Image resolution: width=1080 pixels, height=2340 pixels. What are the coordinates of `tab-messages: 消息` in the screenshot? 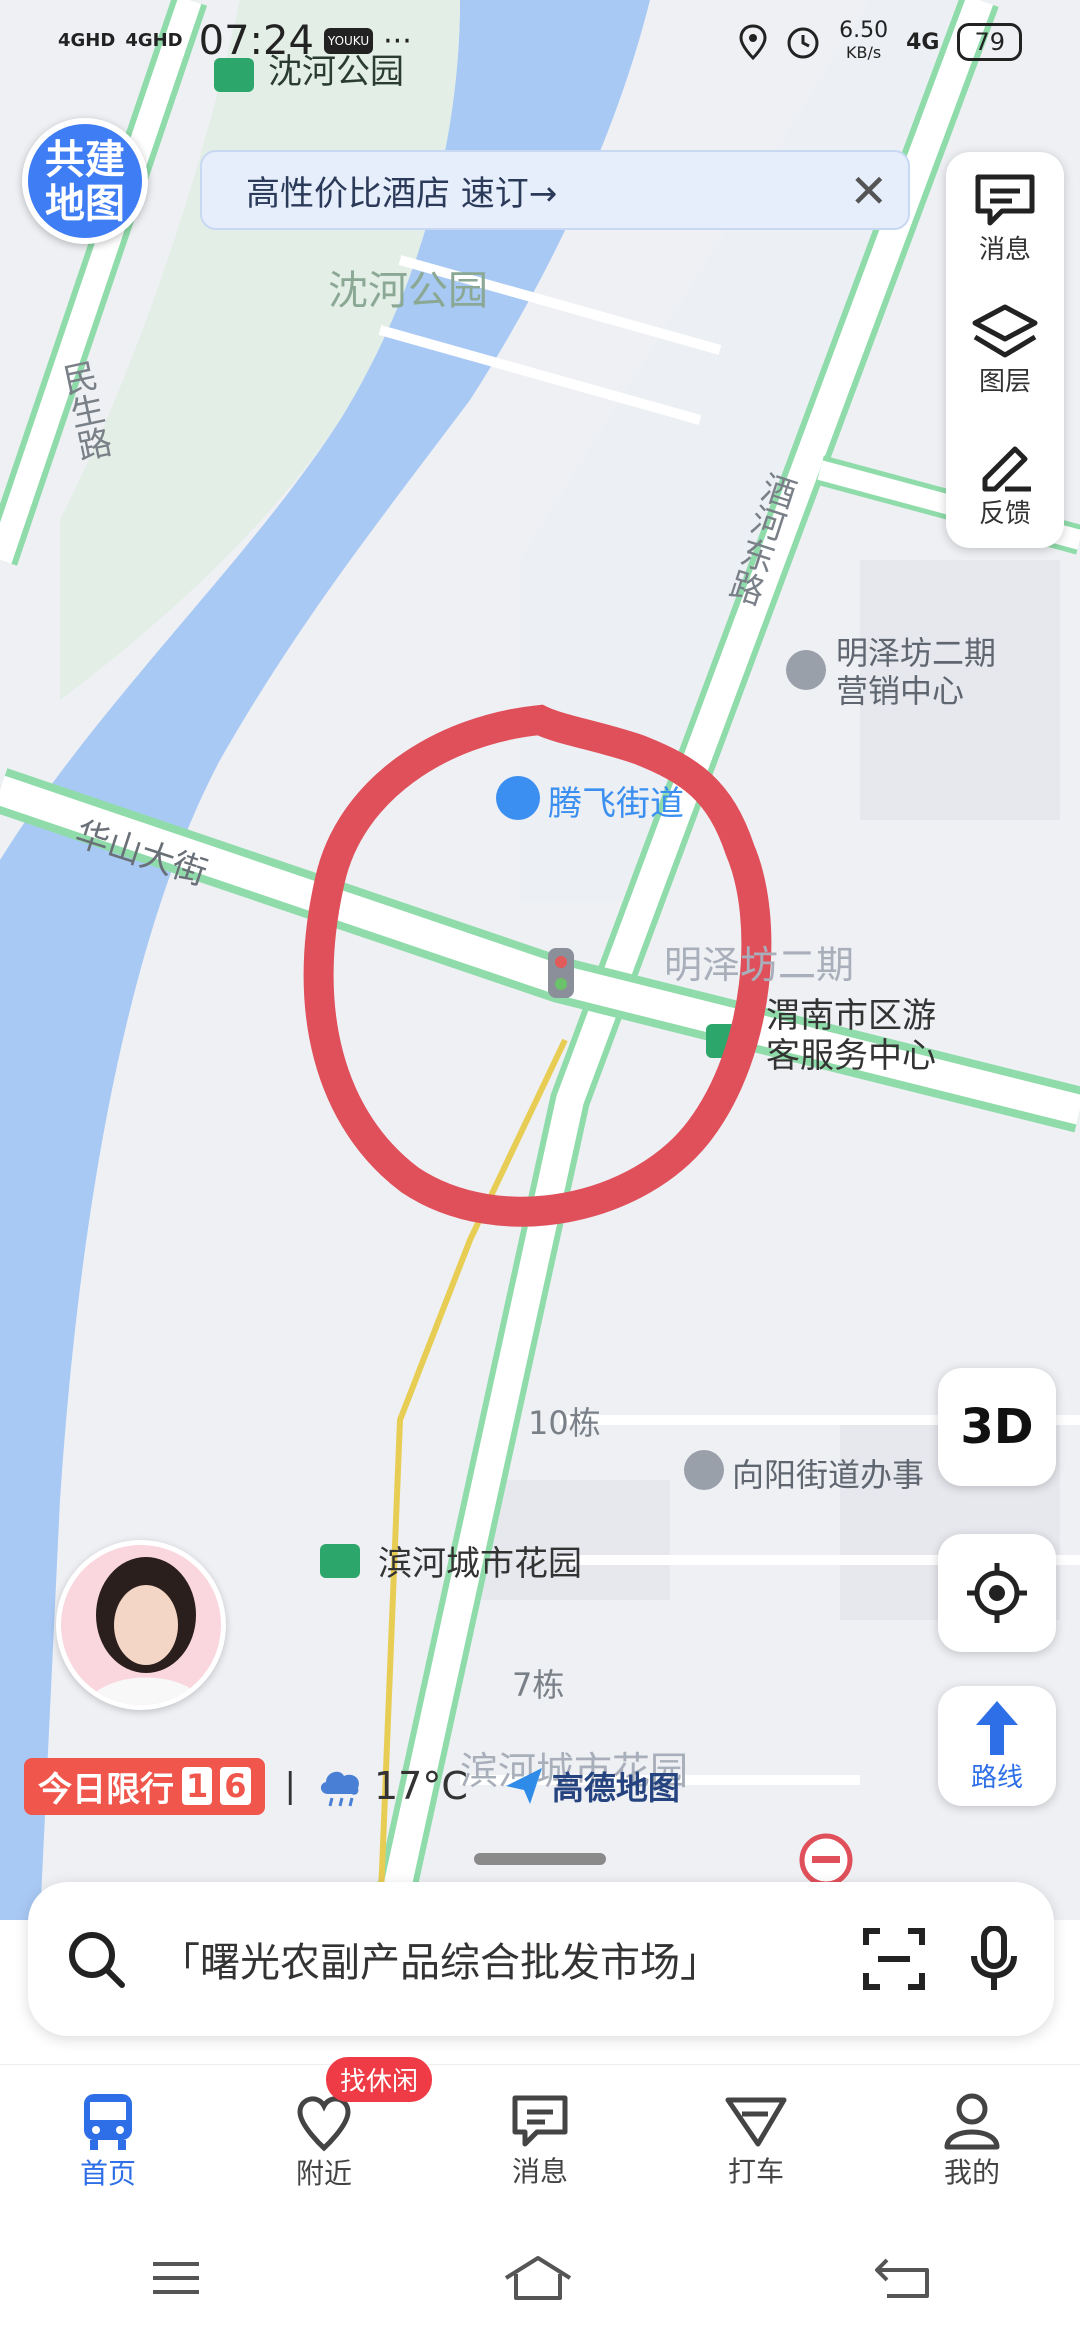 It's located at (540, 2140).